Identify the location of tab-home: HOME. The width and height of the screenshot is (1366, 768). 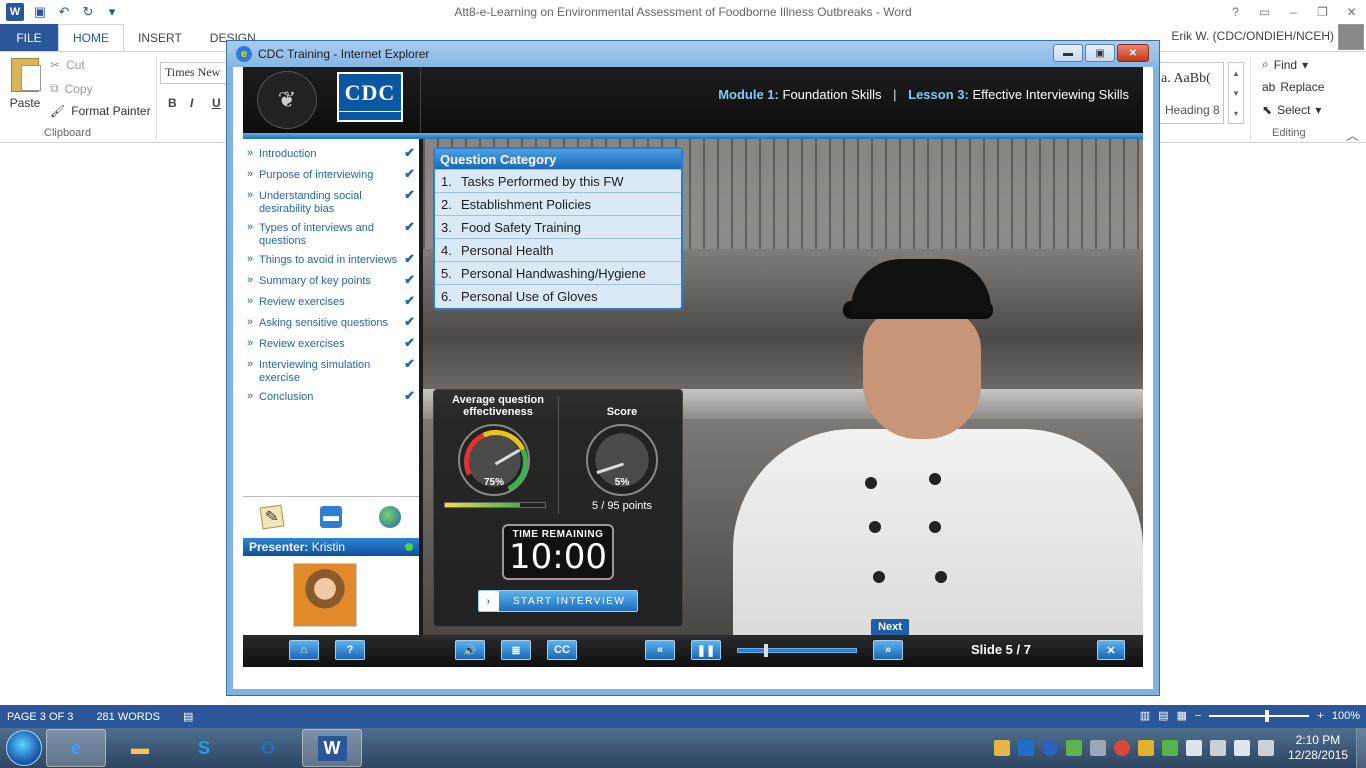
(91, 37).